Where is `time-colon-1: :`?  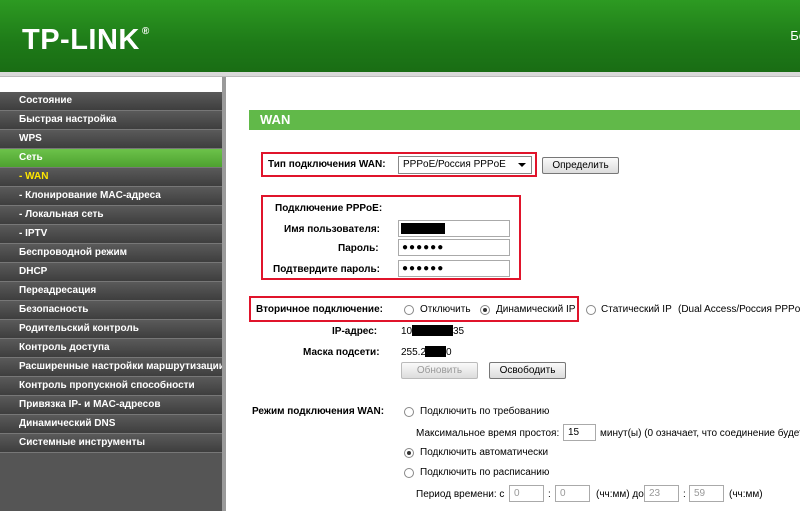 time-colon-1: : is located at coordinates (549, 494).